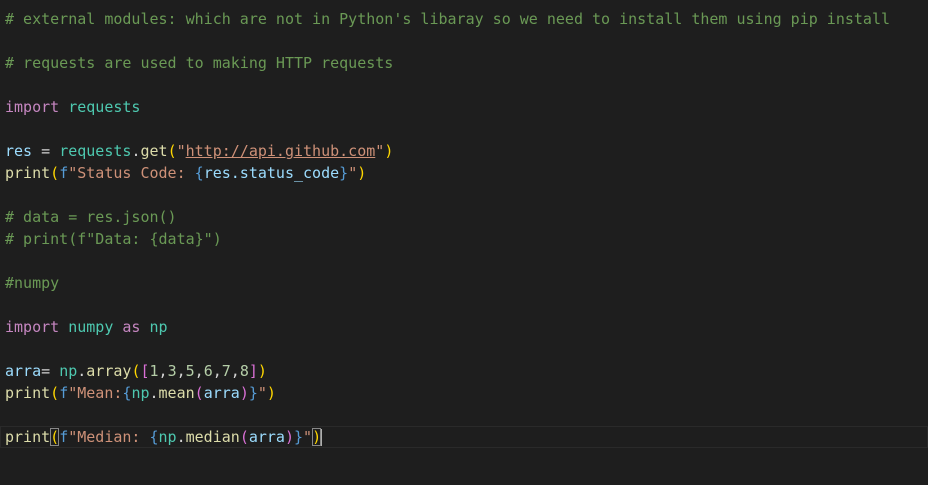 The height and width of the screenshot is (485, 928). What do you see at coordinates (208, 371) in the screenshot?
I see `number: 6` at bounding box center [208, 371].